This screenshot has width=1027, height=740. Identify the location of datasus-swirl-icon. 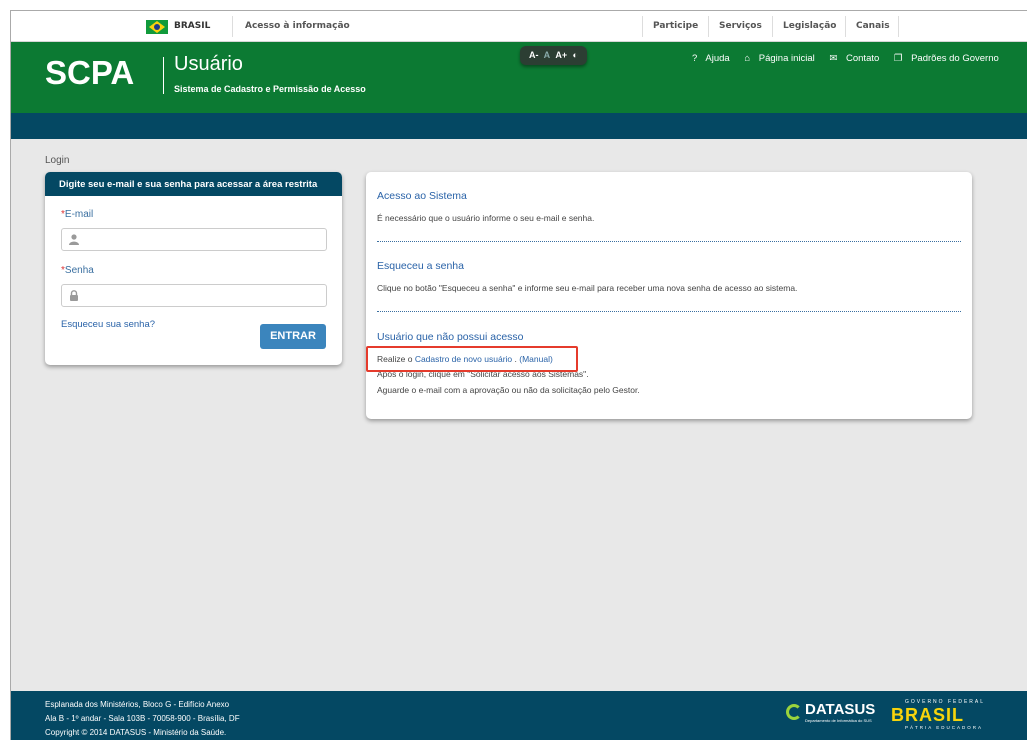
(794, 712).